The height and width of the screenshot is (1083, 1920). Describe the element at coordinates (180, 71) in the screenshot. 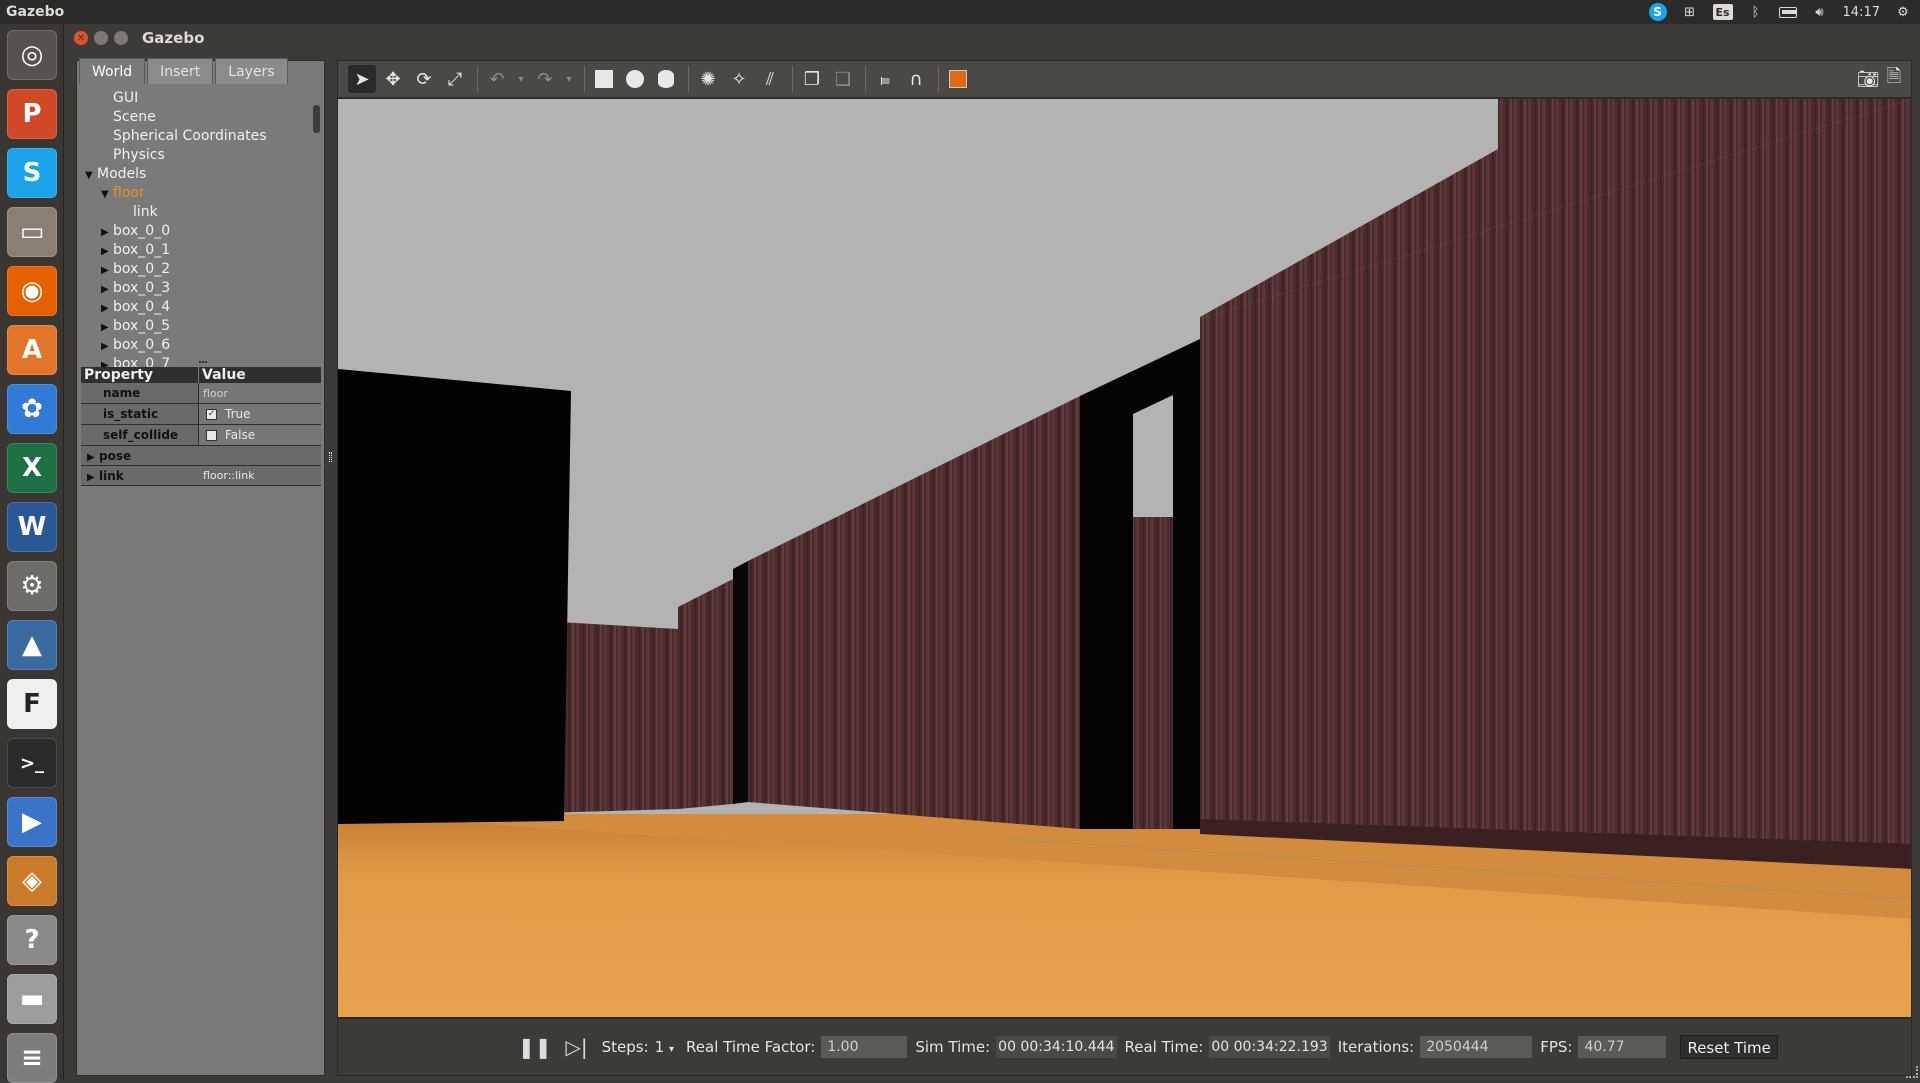

I see `tab-insert: Insert` at that location.